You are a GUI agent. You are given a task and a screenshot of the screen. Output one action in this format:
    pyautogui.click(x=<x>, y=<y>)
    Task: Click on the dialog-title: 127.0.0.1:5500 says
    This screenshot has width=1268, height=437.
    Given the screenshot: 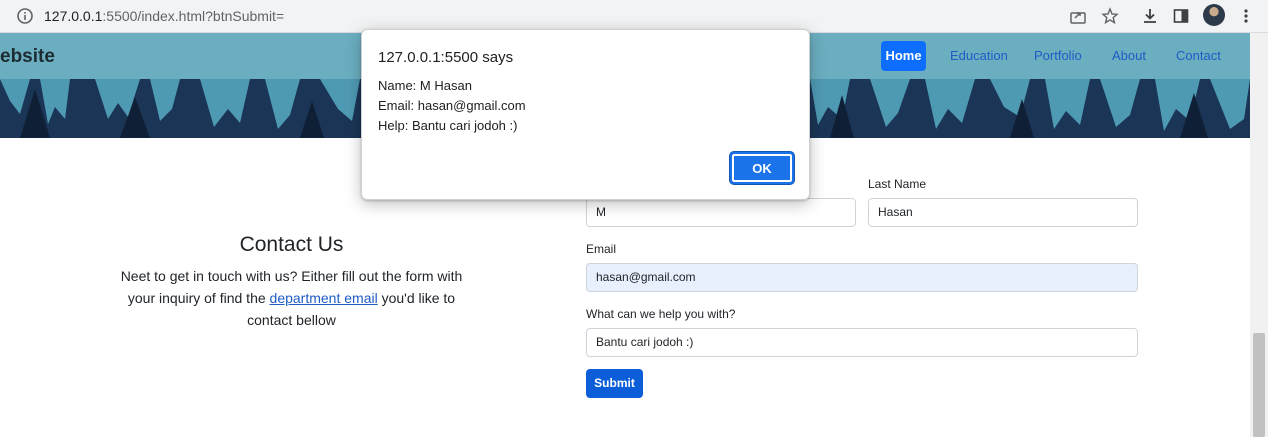 What is the action you would take?
    pyautogui.click(x=446, y=57)
    